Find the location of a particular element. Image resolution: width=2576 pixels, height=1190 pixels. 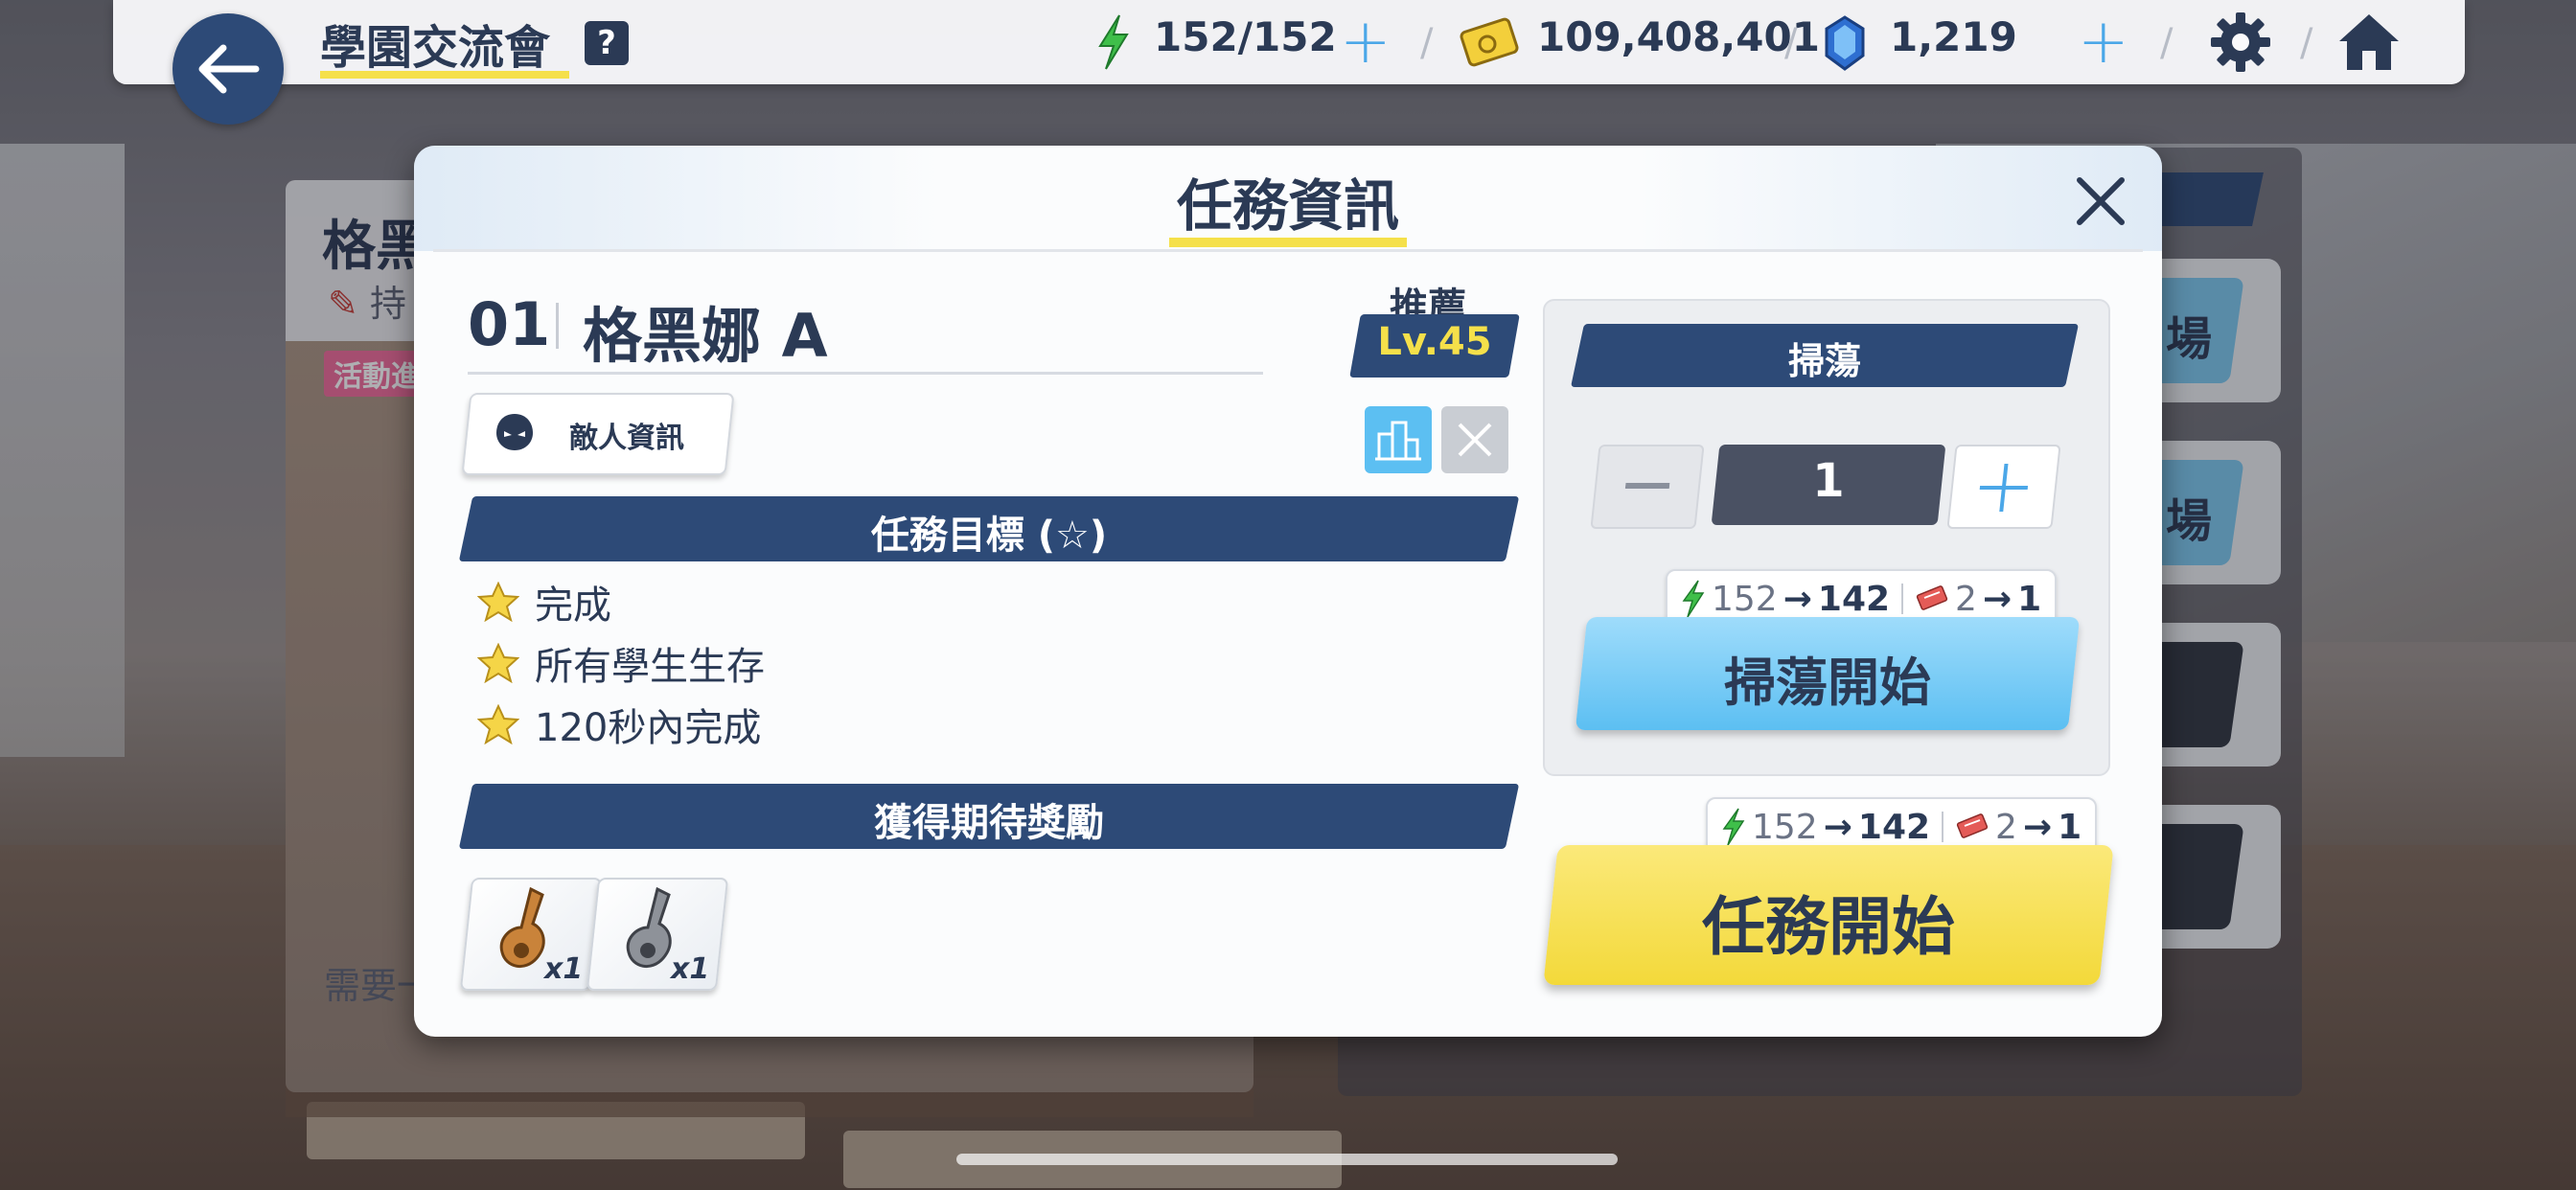

sweep-start-label: 掃蕩開始 is located at coordinates (1828, 683).